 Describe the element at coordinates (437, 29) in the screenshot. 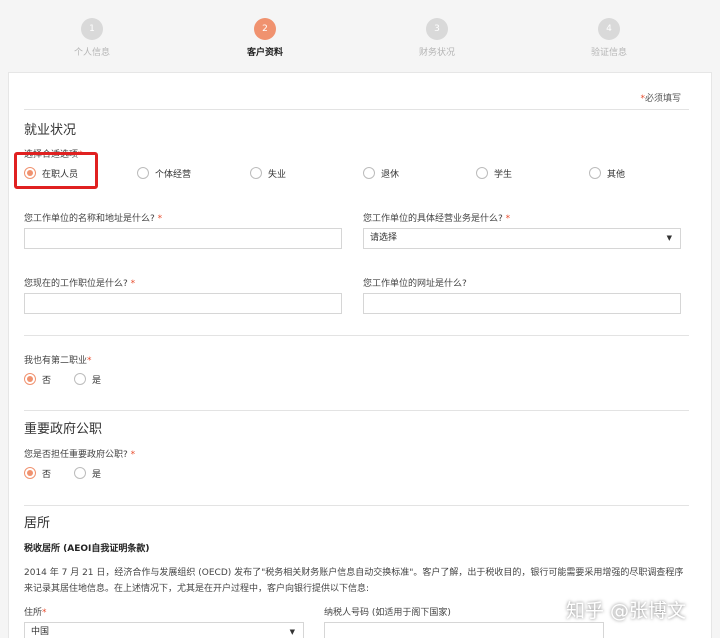

I see `step-number: 3` at that location.